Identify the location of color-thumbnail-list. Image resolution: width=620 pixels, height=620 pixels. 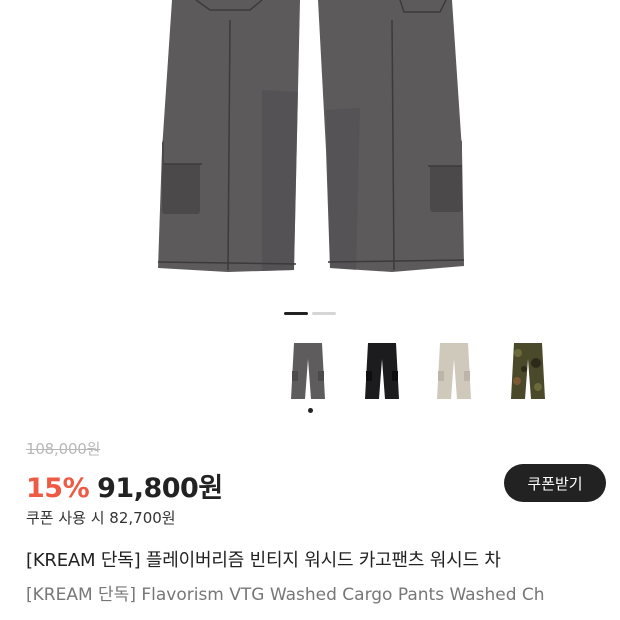
(446, 376).